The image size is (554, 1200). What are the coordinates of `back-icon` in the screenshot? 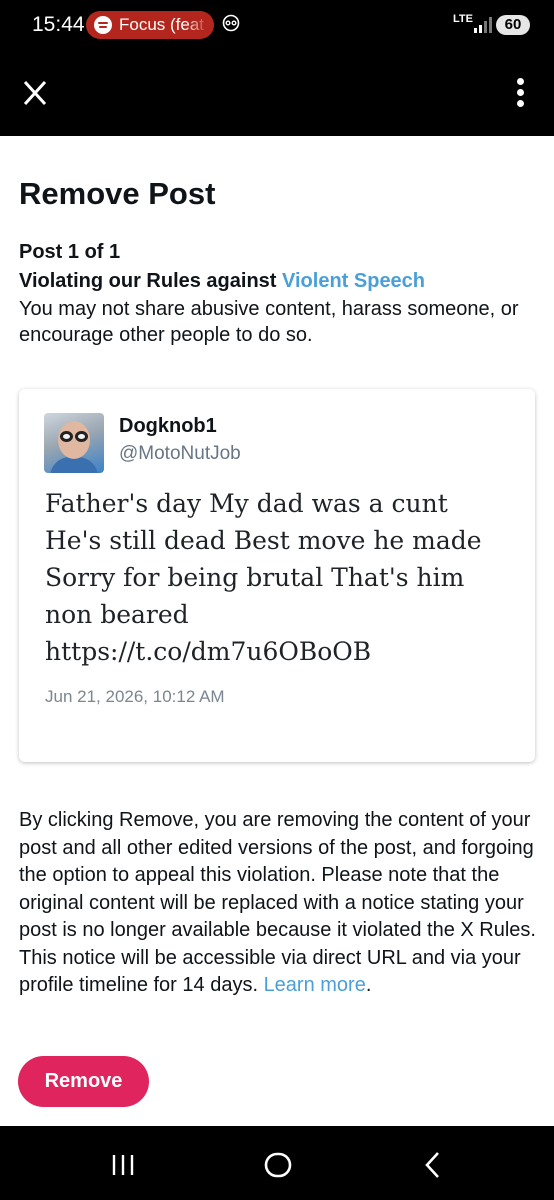 It's located at (433, 1165).